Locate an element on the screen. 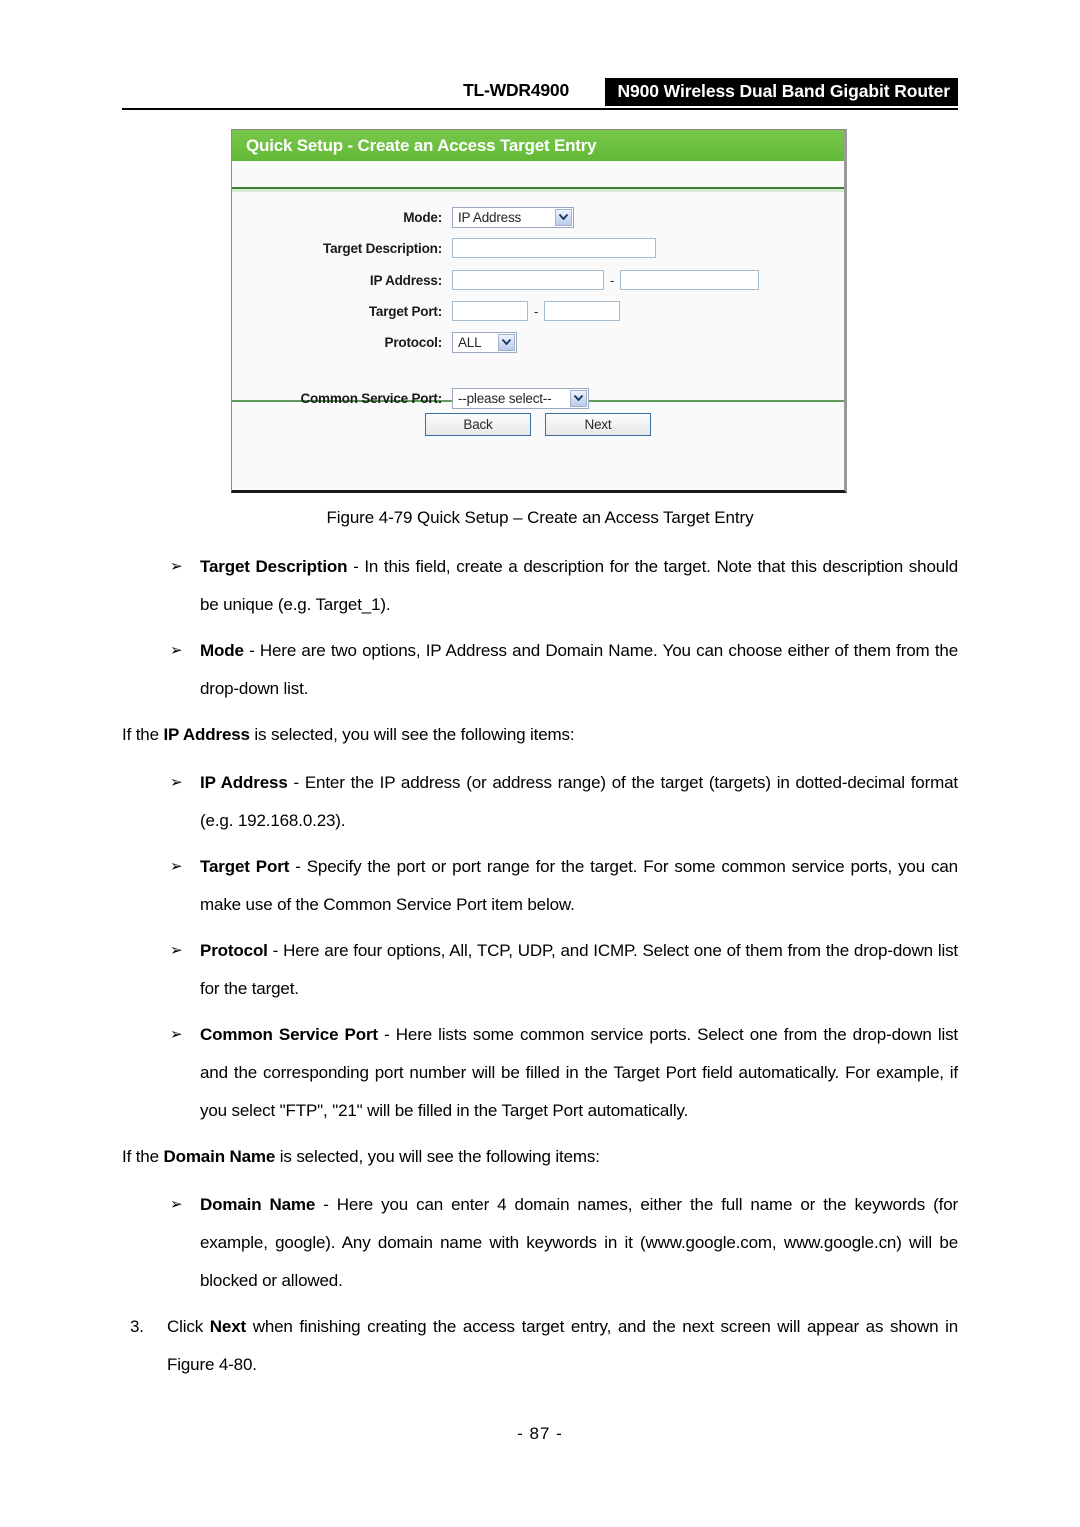  target-description-label: Target Description: is located at coordinates (382, 248).